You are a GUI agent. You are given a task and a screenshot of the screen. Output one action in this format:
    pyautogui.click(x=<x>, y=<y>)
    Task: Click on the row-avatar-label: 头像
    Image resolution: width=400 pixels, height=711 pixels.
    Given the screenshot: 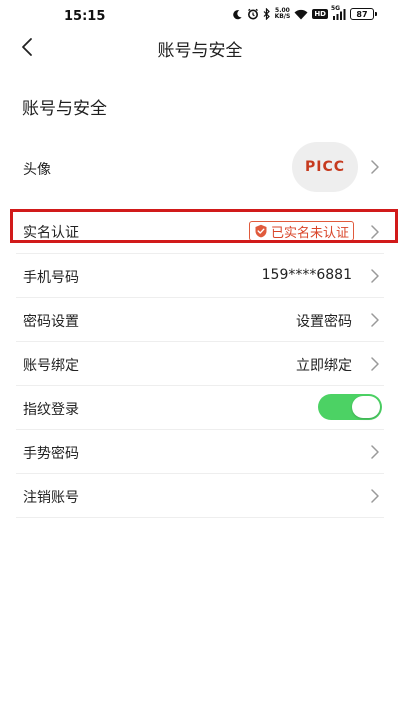 What is the action you would take?
    pyautogui.click(x=37, y=170)
    